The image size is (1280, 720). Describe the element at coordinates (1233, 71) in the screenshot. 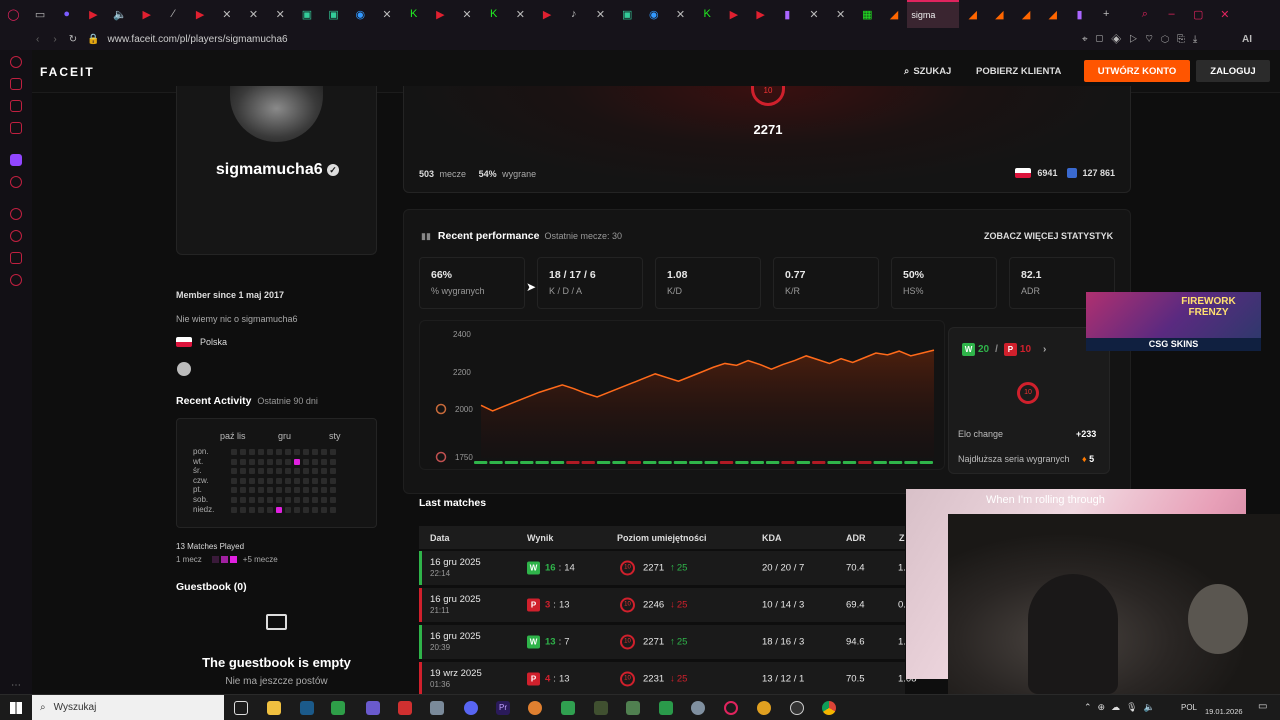

I see `login-button: ZALOGUJ` at that location.